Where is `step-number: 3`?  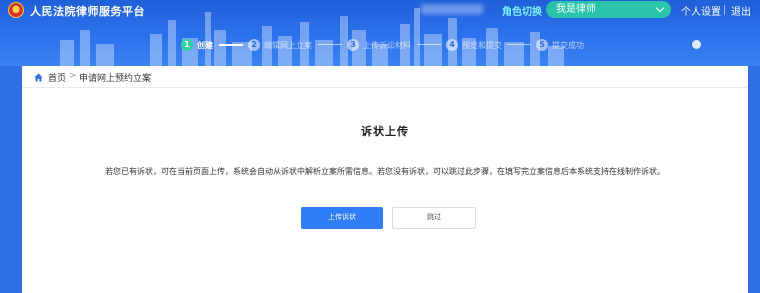 step-number: 3 is located at coordinates (353, 45).